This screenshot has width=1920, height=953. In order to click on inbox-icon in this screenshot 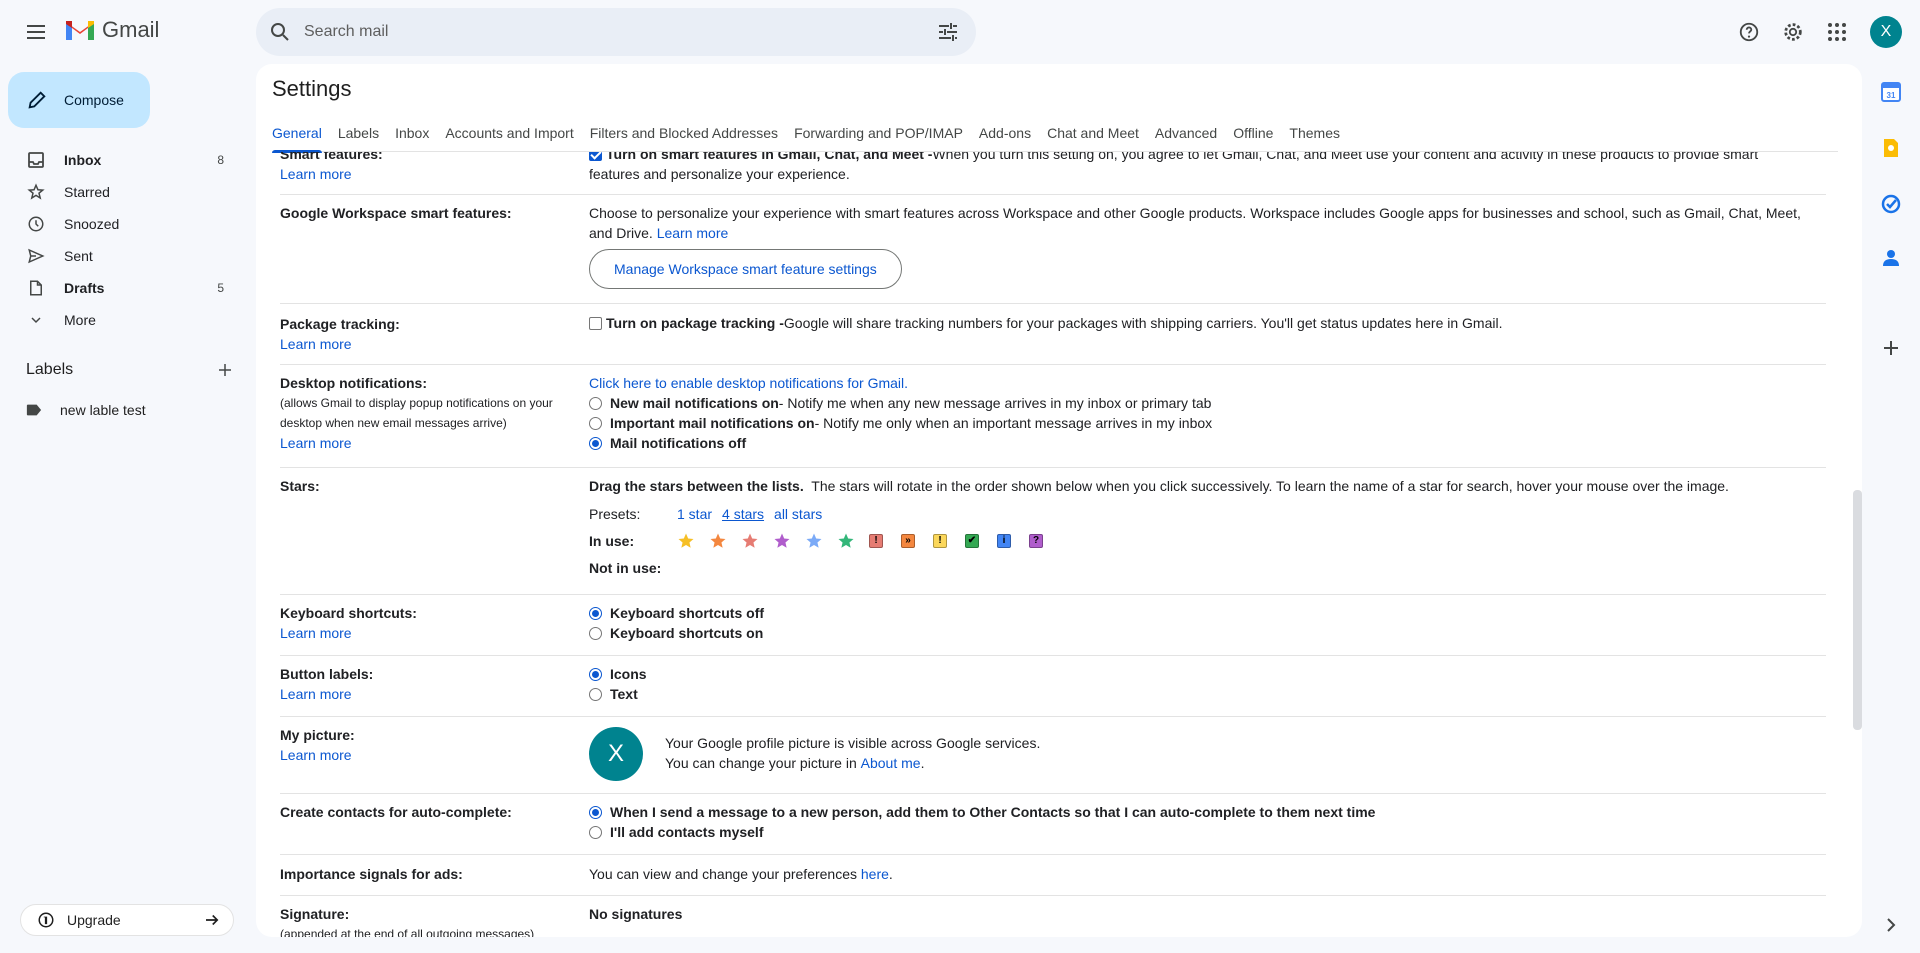, I will do `click(36, 160)`.